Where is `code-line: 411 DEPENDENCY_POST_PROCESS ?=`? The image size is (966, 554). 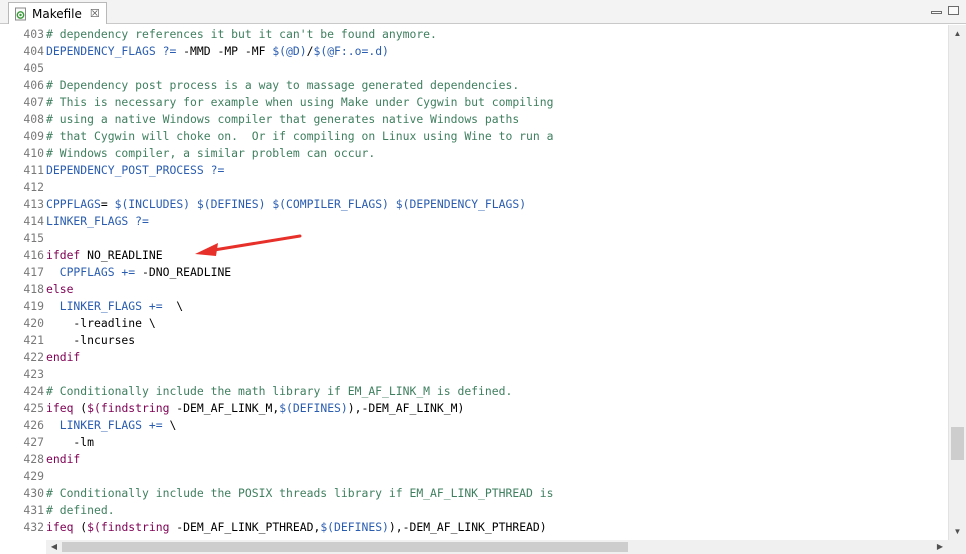
code-line: 411 DEPENDENCY_POST_PROCESS ?= is located at coordinates (474, 170).